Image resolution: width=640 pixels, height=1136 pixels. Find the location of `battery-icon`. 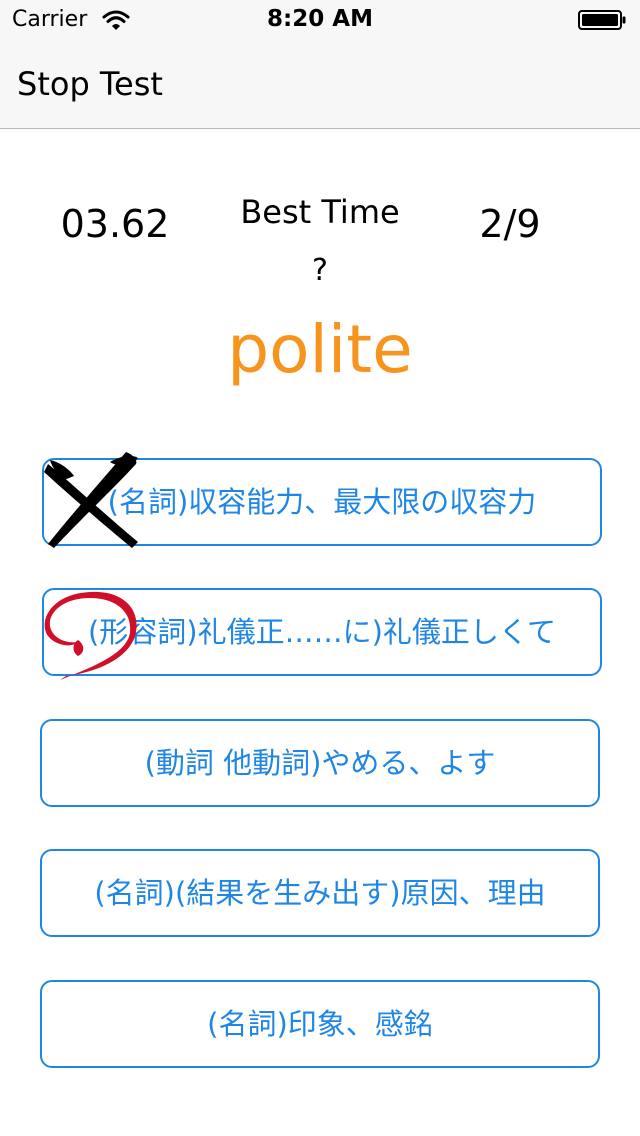

battery-icon is located at coordinates (602, 20).